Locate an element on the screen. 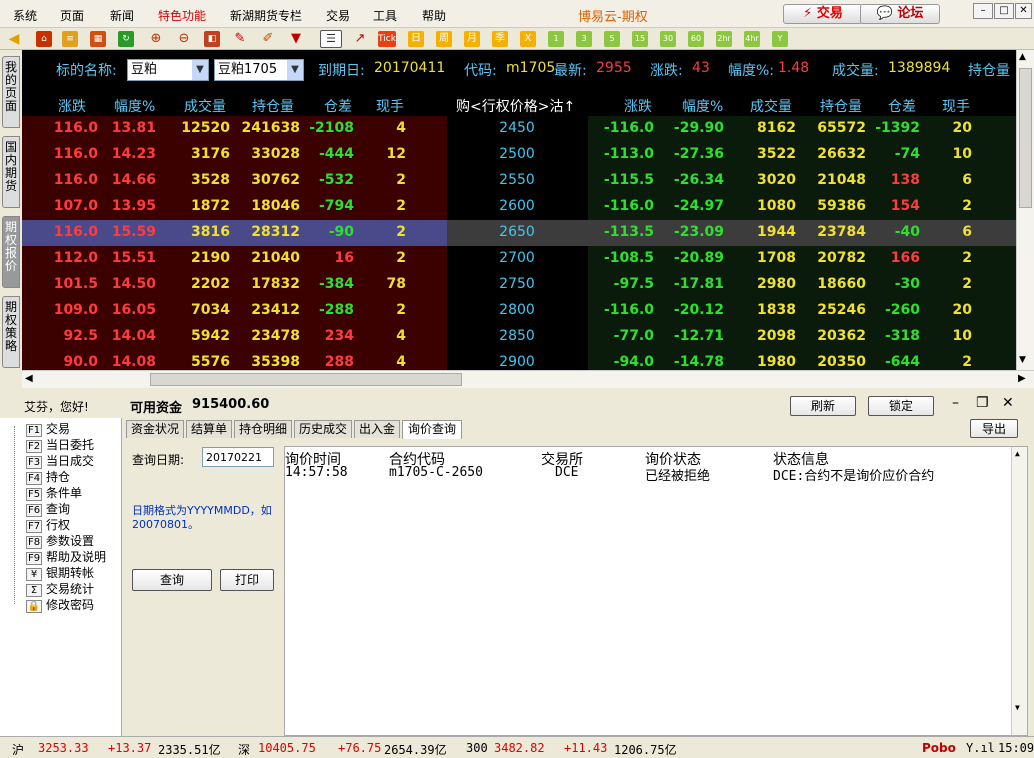 Image resolution: width=1034 pixels, height=758 pixels. col-put-oi-change: 仓差 is located at coordinates (902, 106).